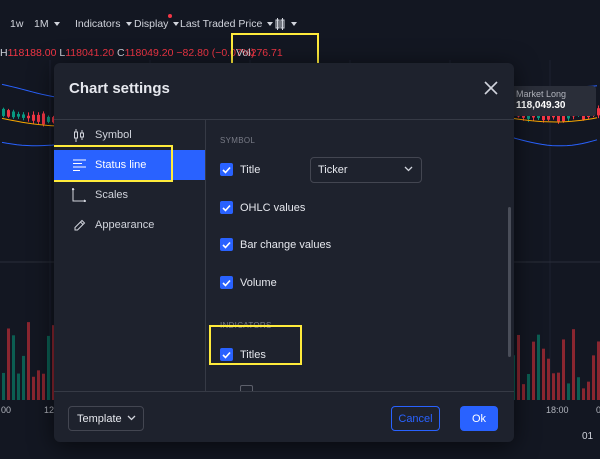 Image resolution: width=600 pixels, height=459 pixels. What do you see at coordinates (112, 195) in the screenshot?
I see `sidebar-item-label: Scales` at bounding box center [112, 195].